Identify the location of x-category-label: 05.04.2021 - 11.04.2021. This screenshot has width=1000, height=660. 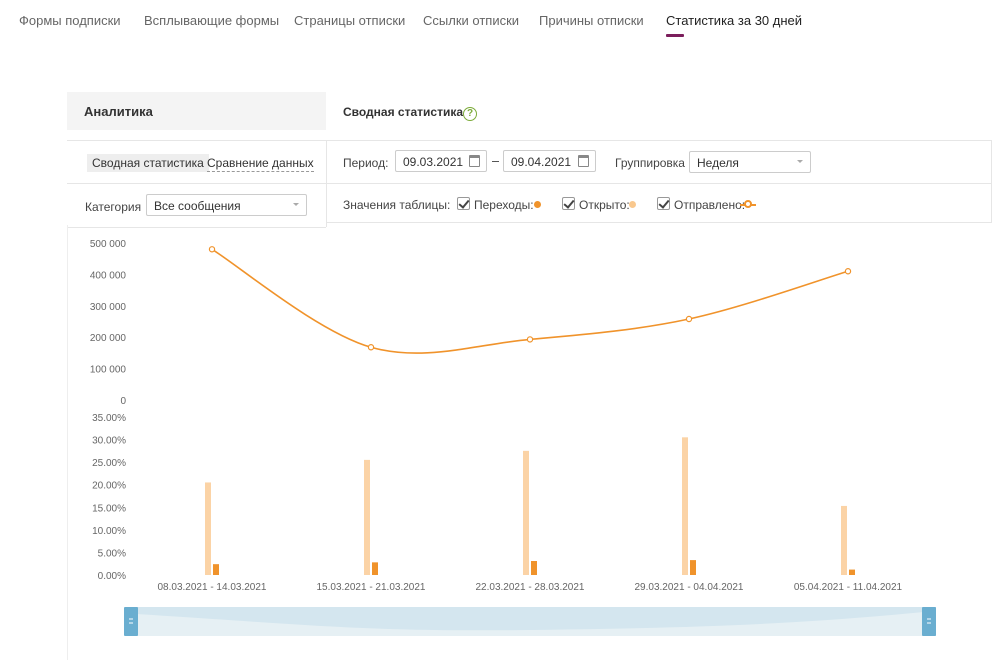
(848, 587).